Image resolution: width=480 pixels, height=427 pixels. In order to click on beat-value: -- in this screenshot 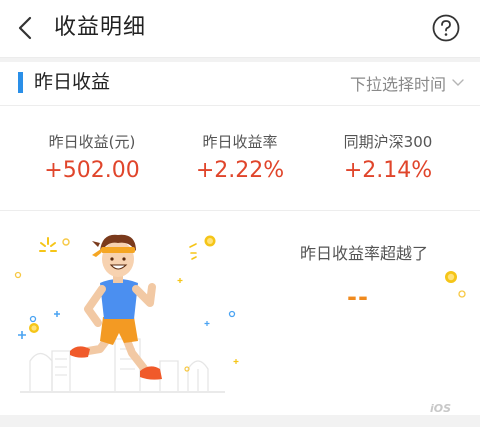, I will do `click(358, 297)`.